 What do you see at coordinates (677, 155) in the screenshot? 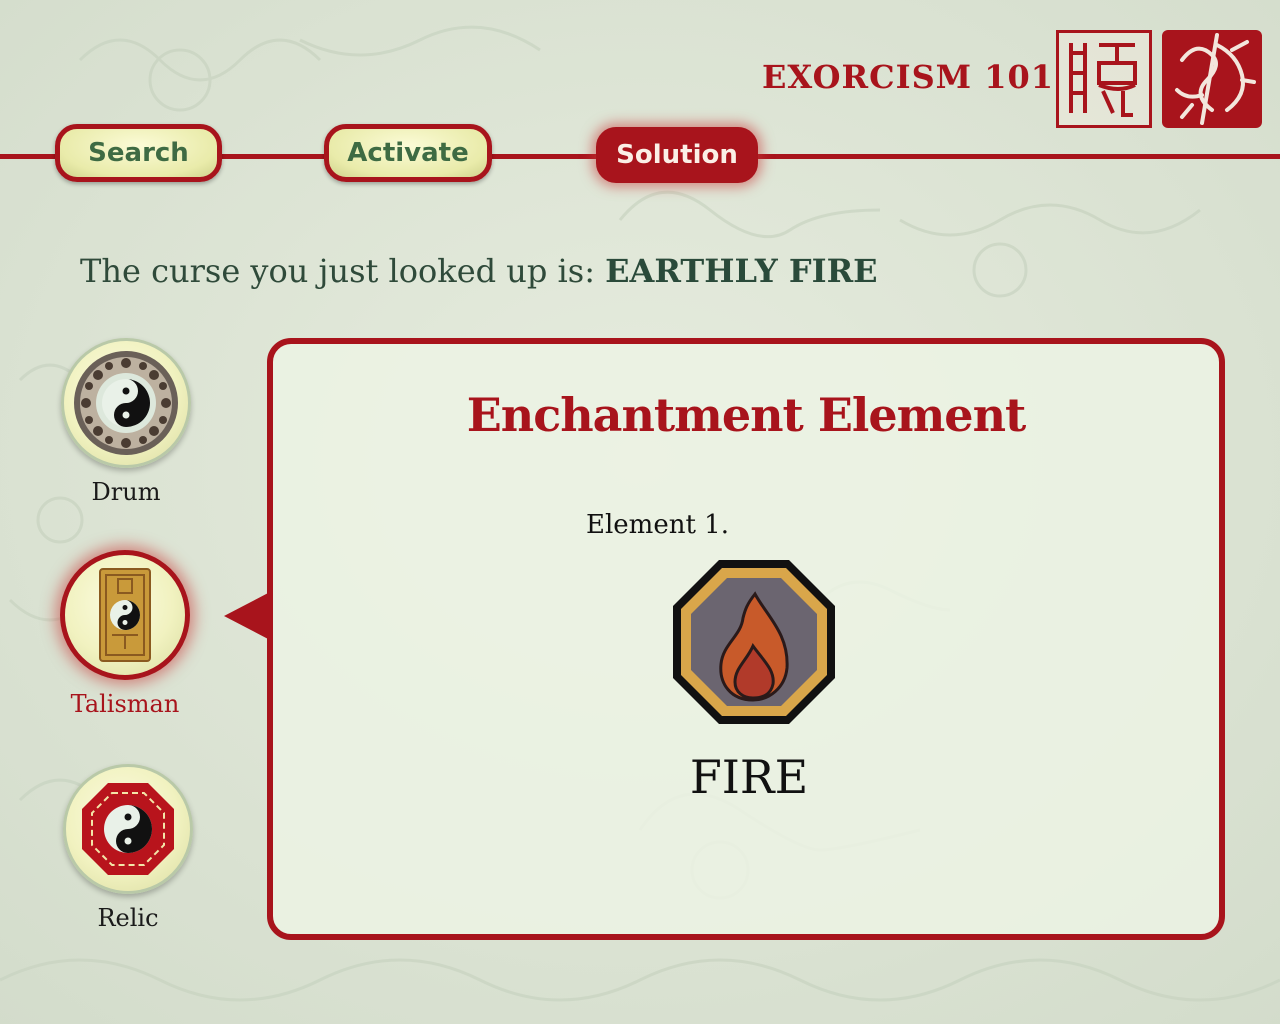
I see `tab-solution: Solution` at bounding box center [677, 155].